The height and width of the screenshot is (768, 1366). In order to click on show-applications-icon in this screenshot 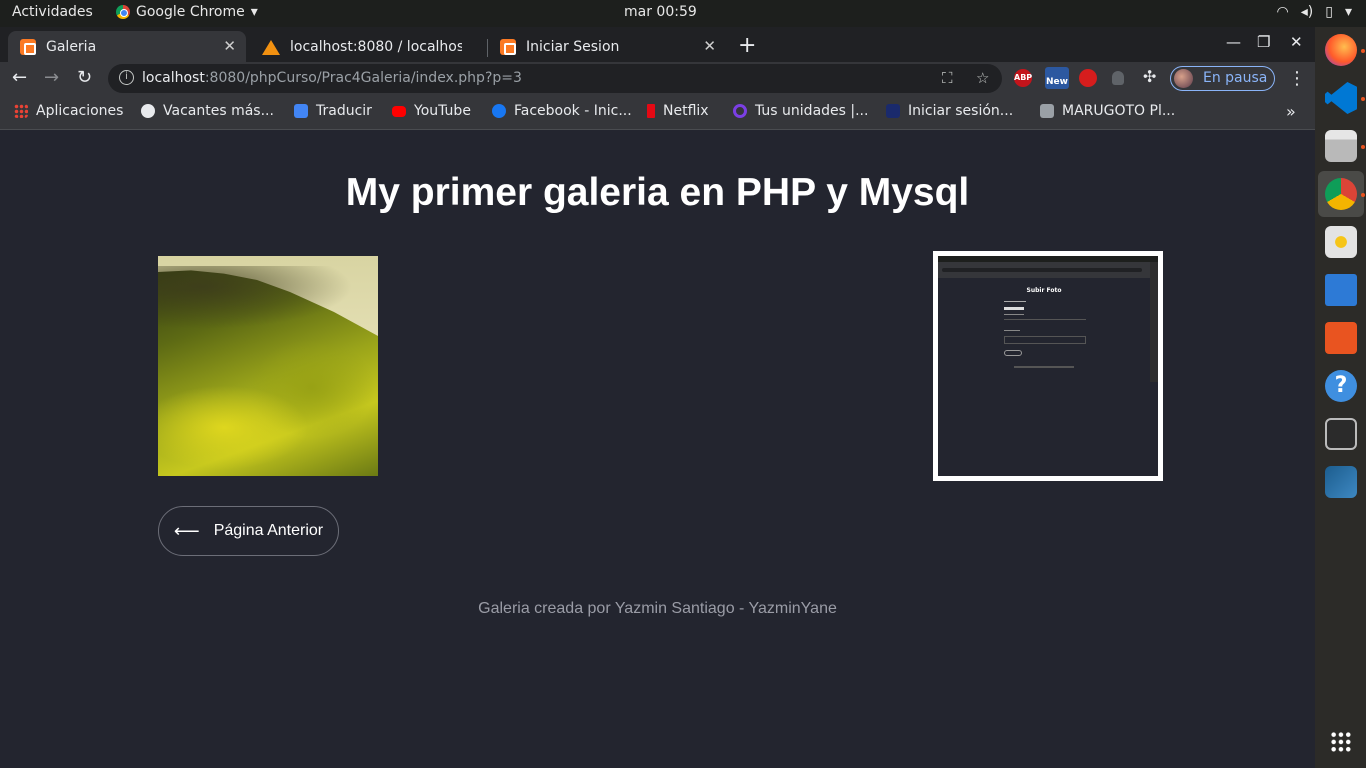, I will do `click(1341, 742)`.